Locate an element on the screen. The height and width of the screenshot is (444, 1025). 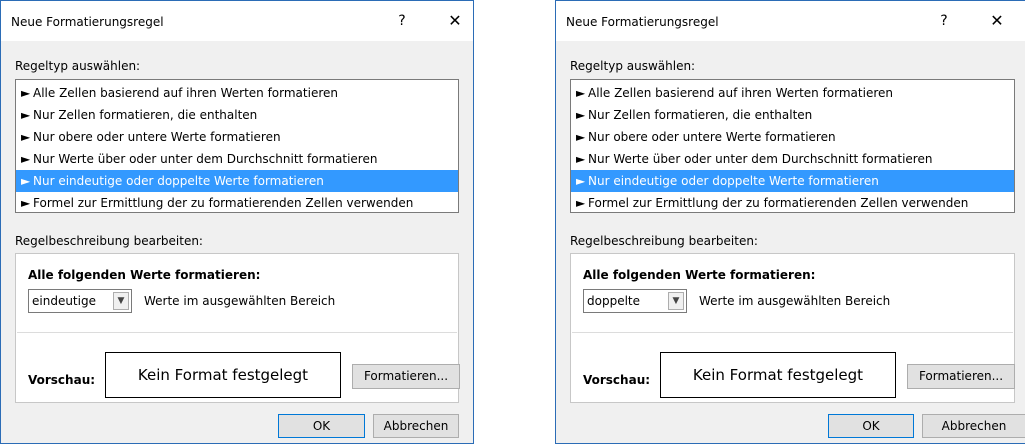
unique-duplicate-select: doppelte ▼ is located at coordinates (635, 301).